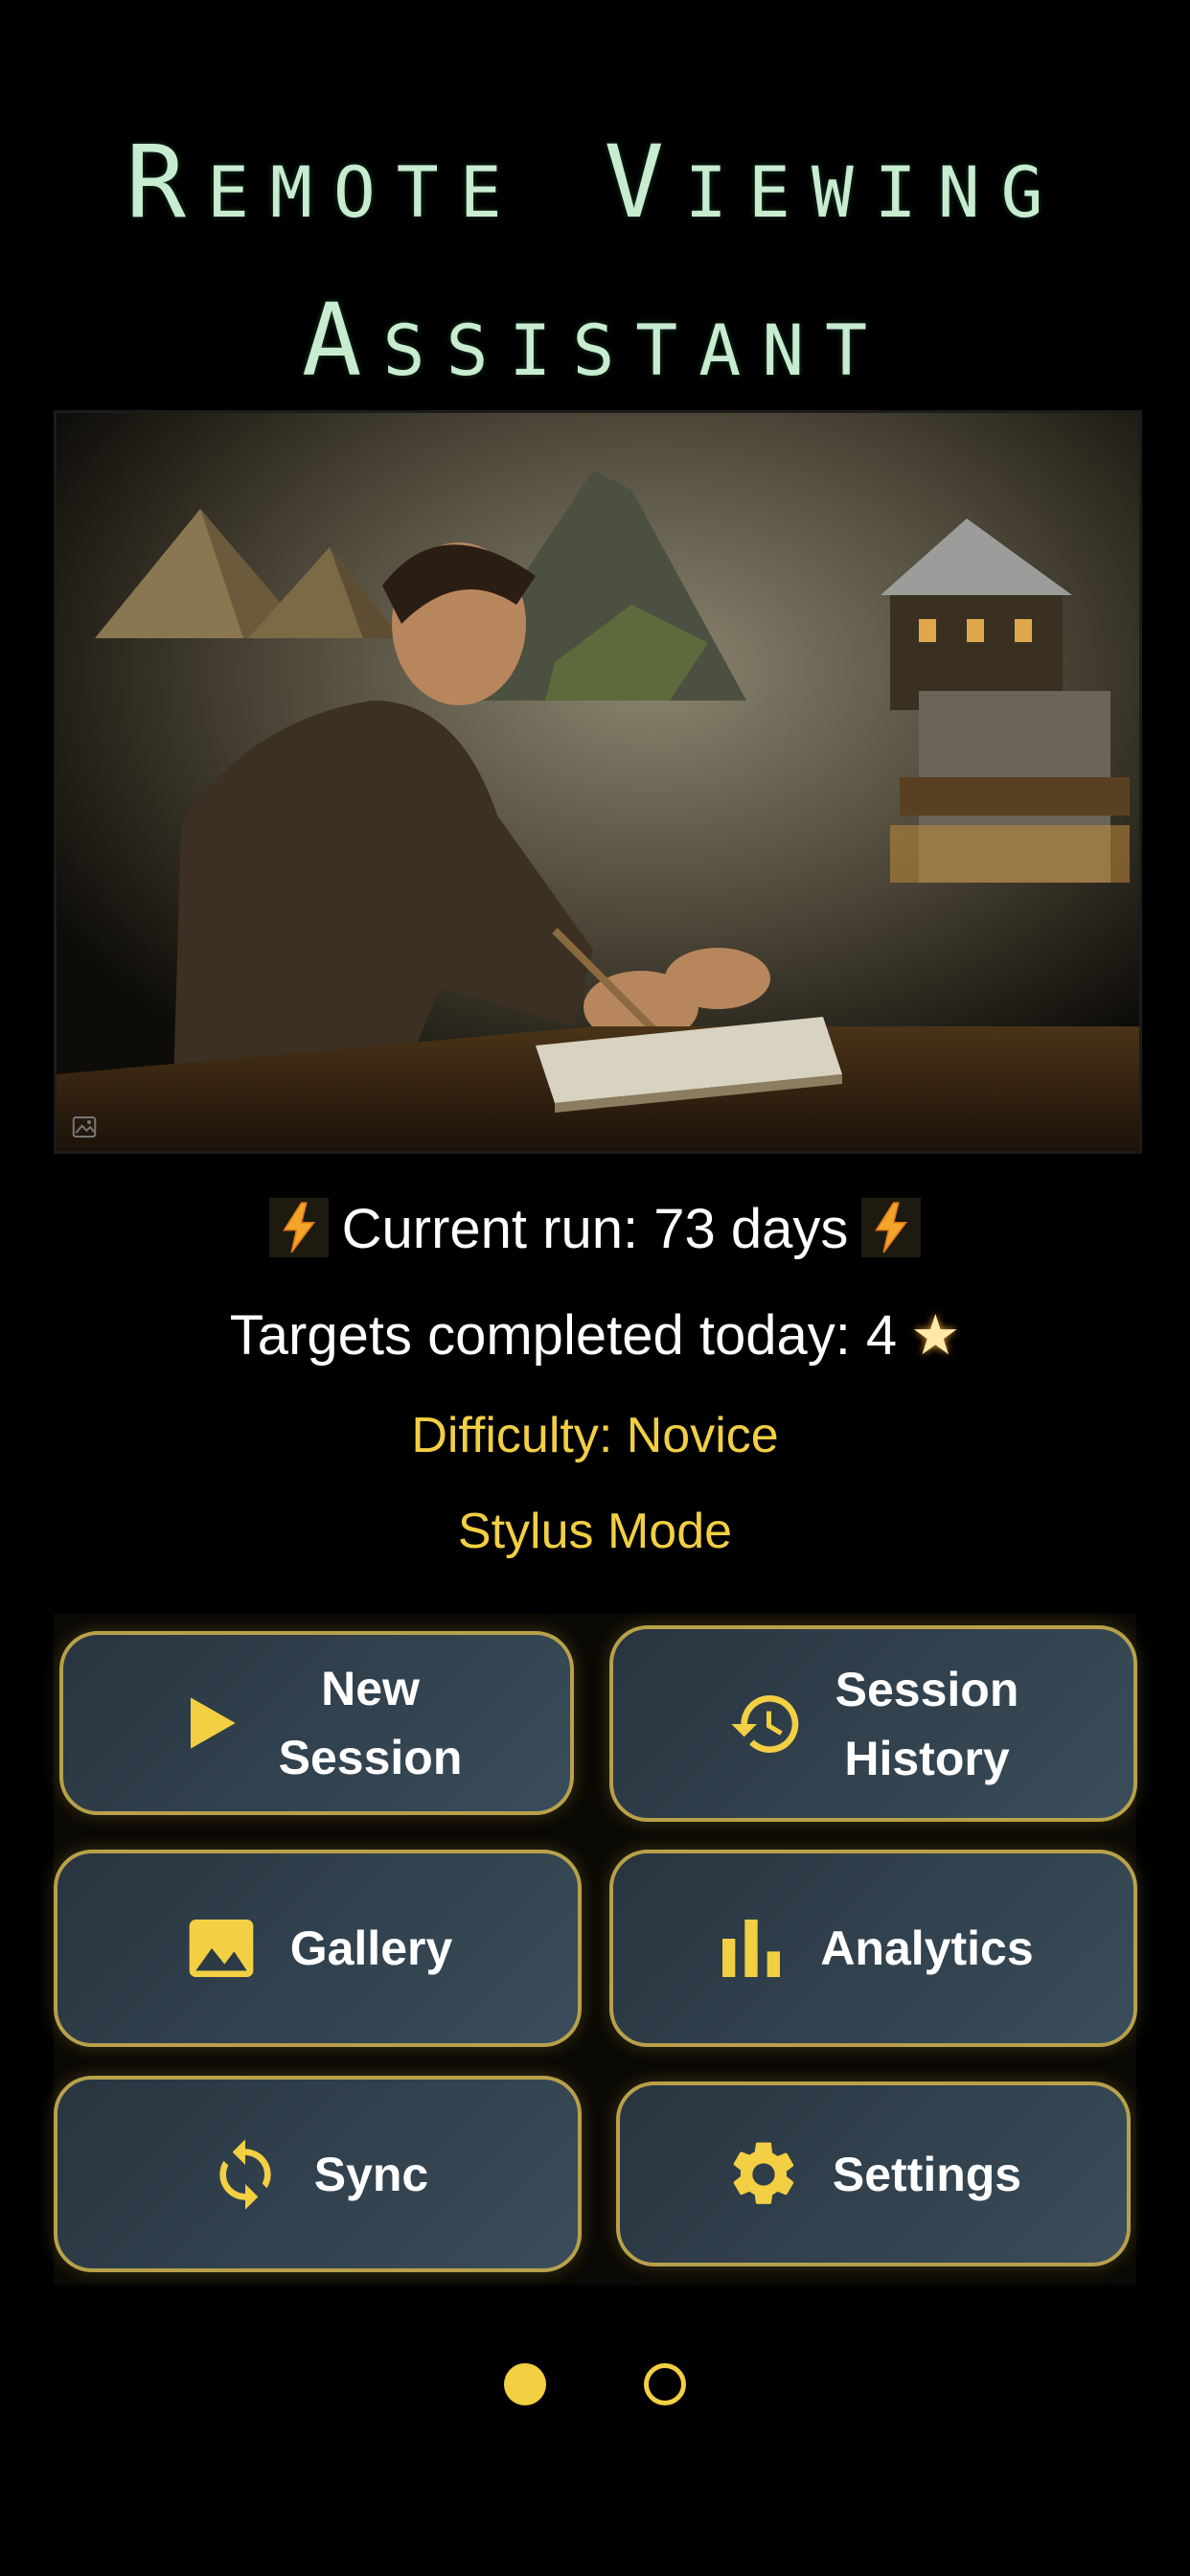  Describe the element at coordinates (751, 1948) in the screenshot. I see `bar-chart-icon` at that location.